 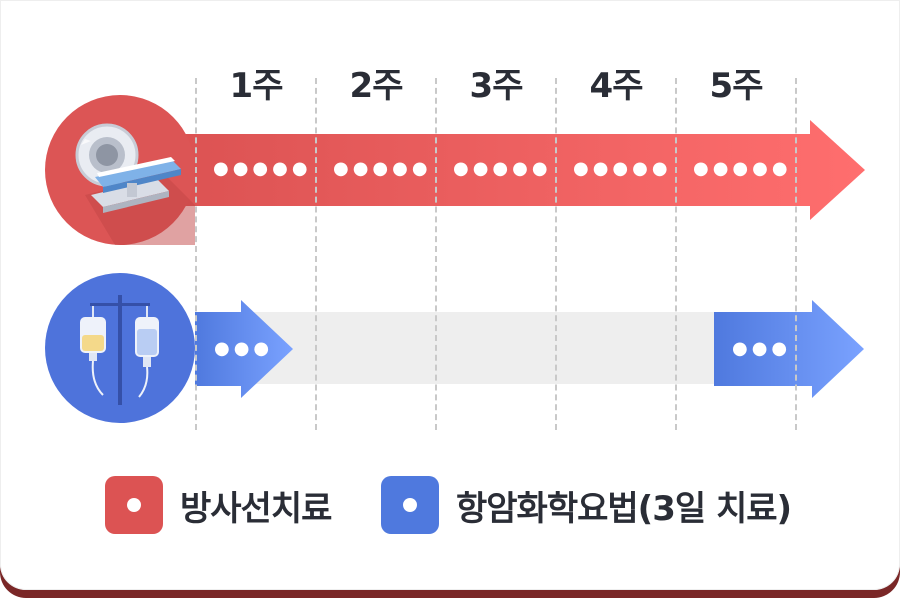 What do you see at coordinates (262, 168) in the screenshot?
I see `radiation-sessions-week1: ●●●●●` at bounding box center [262, 168].